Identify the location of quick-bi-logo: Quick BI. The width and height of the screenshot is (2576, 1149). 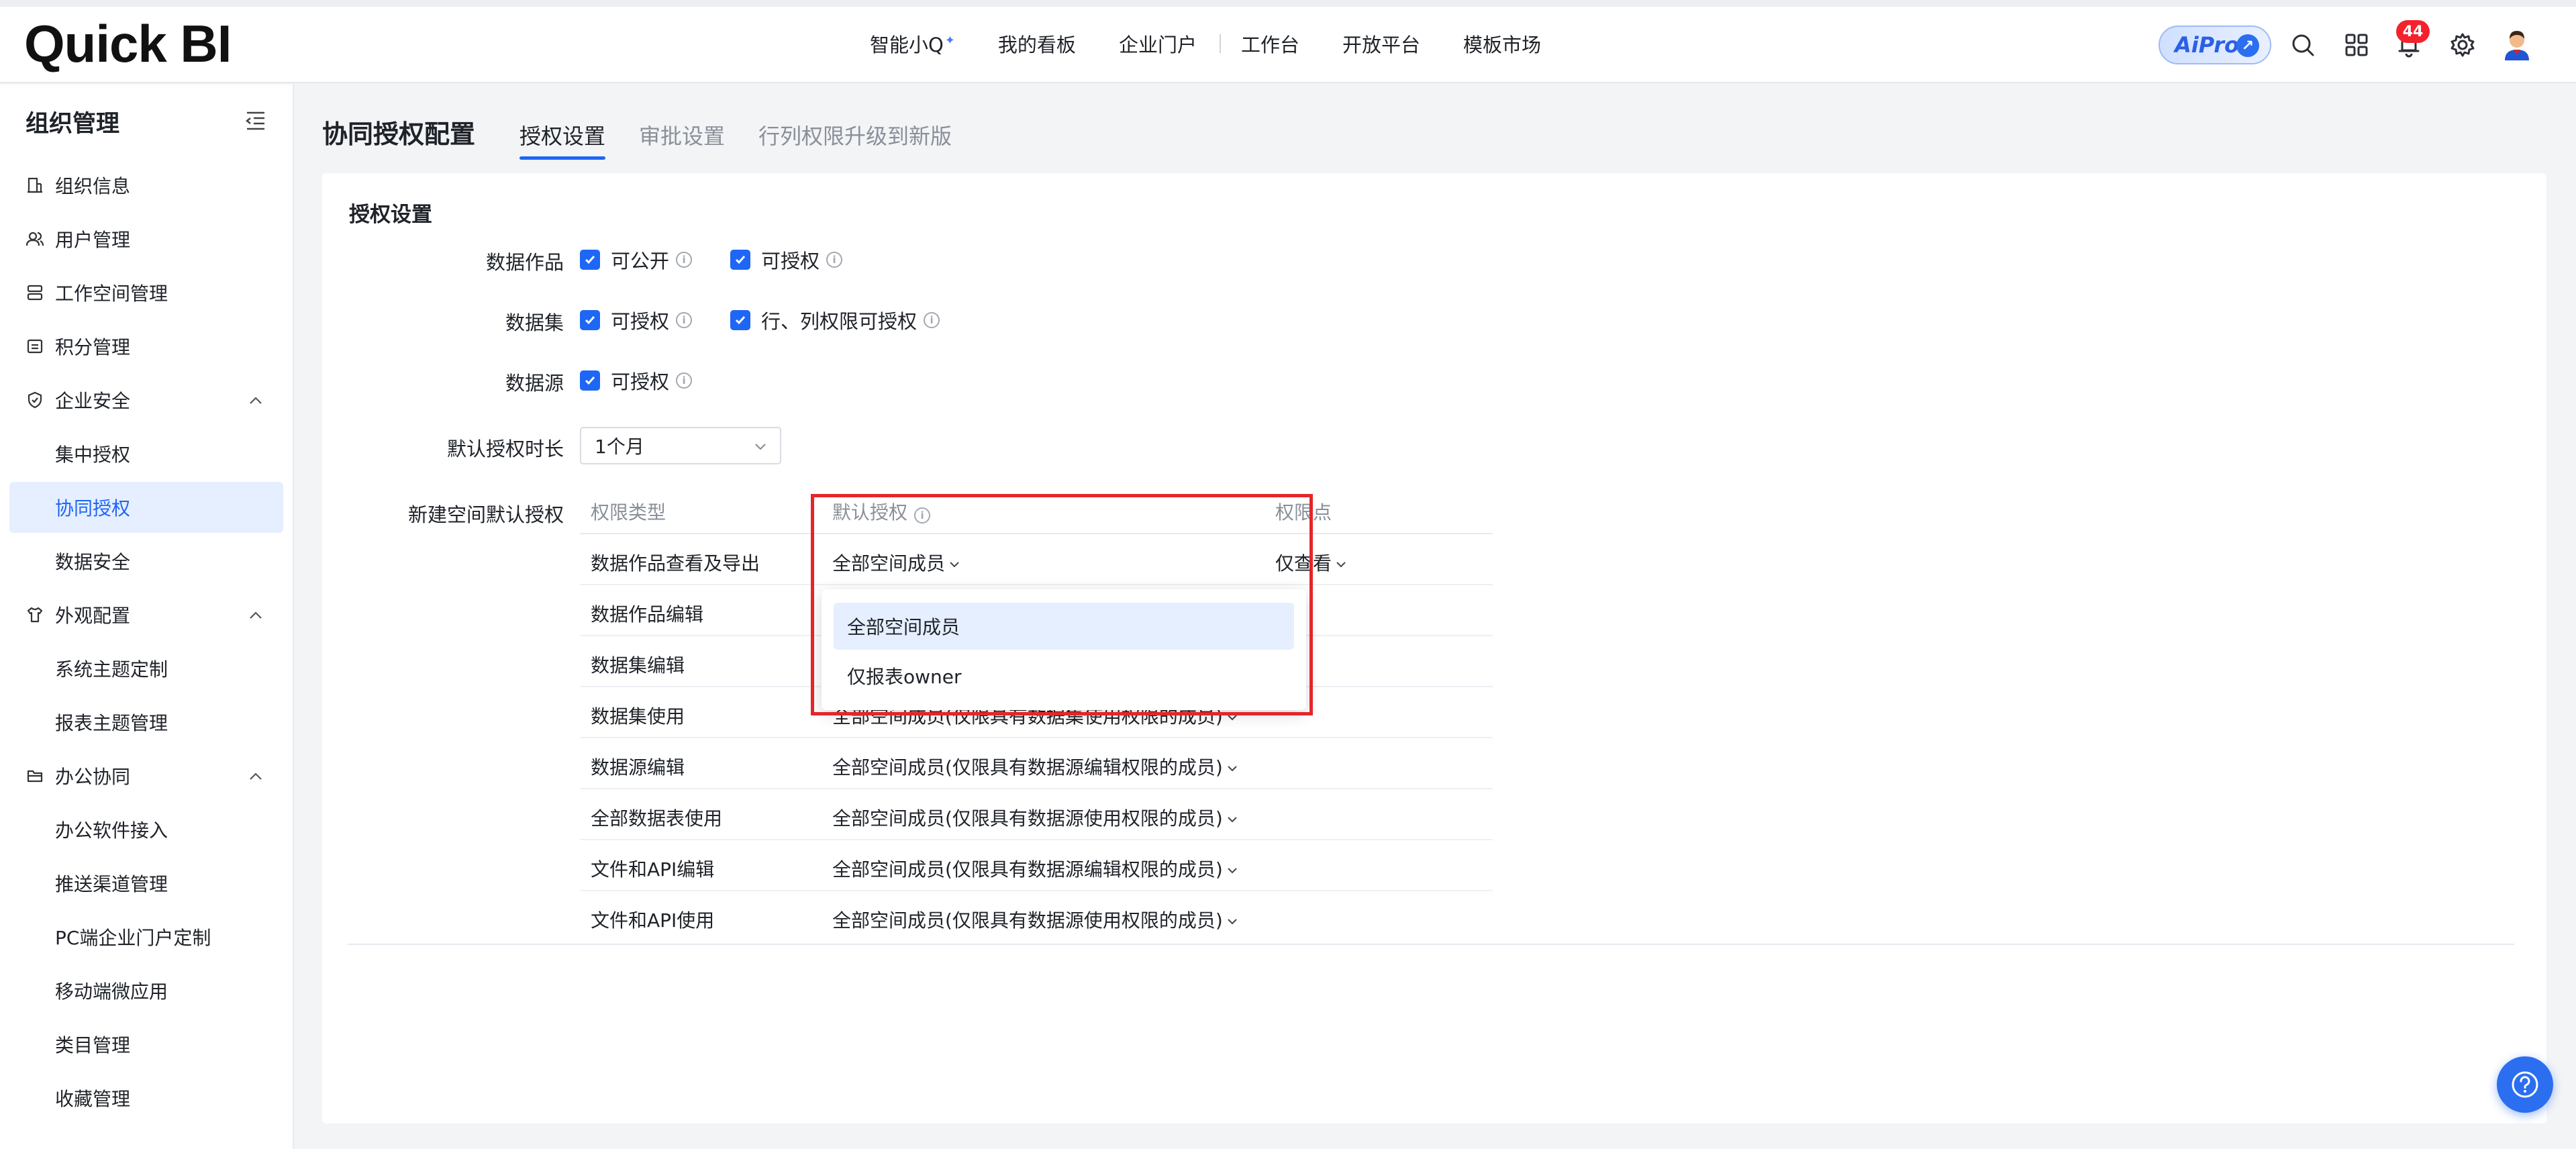
(128, 43).